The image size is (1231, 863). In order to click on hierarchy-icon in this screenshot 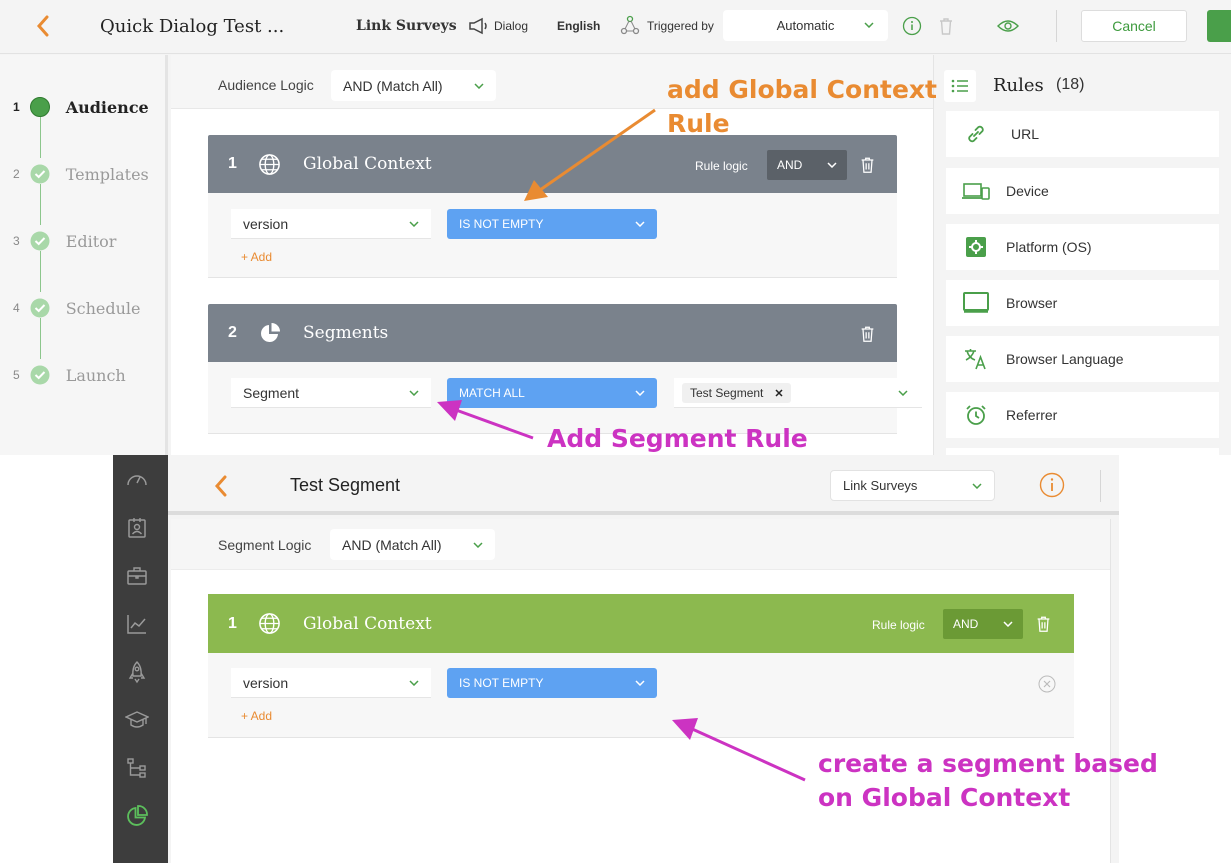, I will do `click(137, 768)`.